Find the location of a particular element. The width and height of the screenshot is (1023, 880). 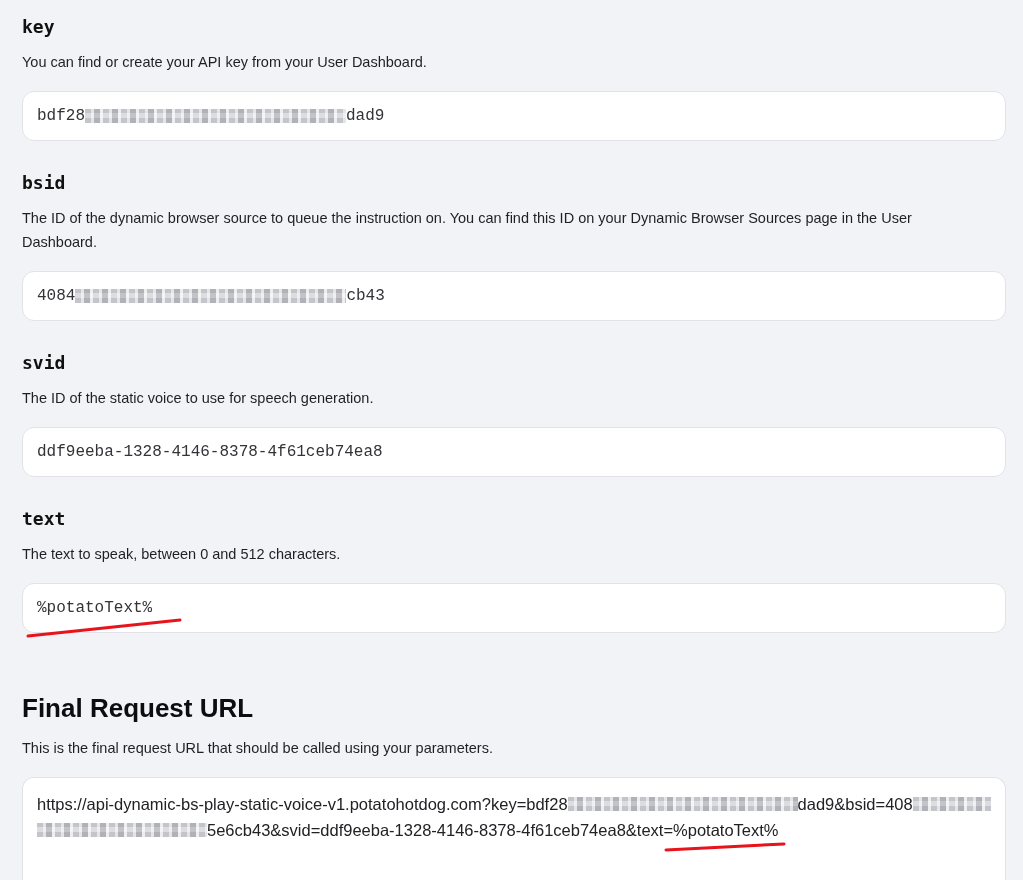

field-value: ddf9eeba-1328-4146-8378-4f61ceb74ea8 is located at coordinates (210, 452).